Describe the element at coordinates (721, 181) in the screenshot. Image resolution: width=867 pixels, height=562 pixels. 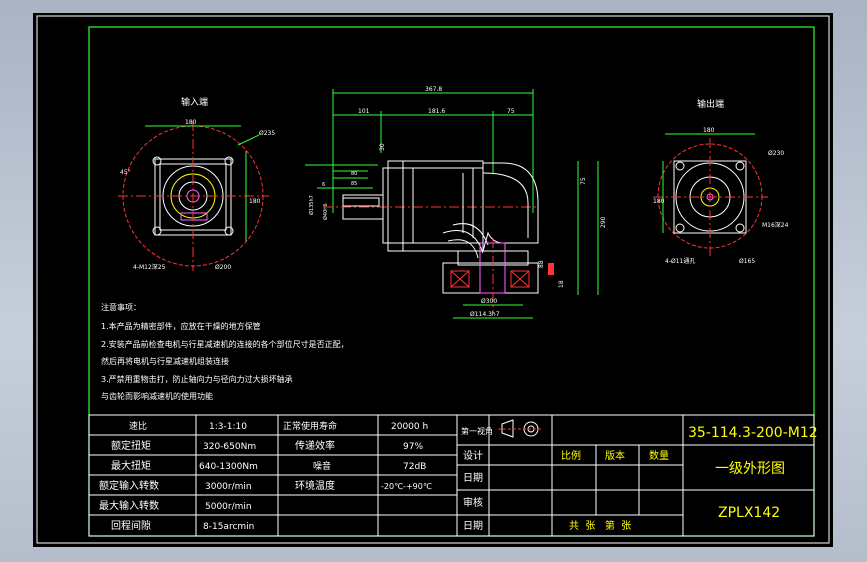
I see `output-end-view: 输出端 180 180 Ø230 M16深24 4-Ø11通孔 Ø165` at that location.